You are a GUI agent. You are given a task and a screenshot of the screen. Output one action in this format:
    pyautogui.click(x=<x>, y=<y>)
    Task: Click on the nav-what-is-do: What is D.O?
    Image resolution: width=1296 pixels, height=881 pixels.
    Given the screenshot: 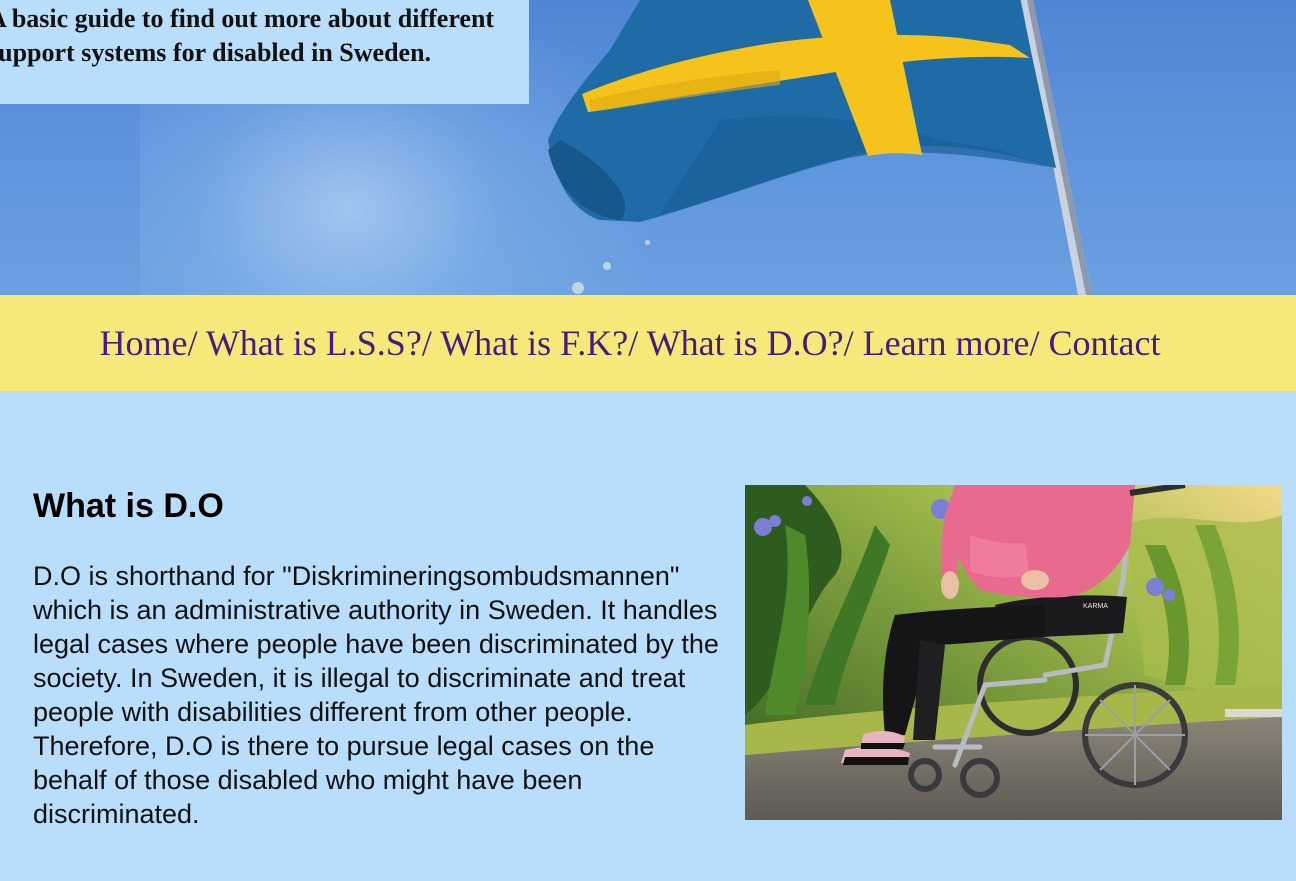 What is the action you would take?
    pyautogui.click(x=745, y=343)
    